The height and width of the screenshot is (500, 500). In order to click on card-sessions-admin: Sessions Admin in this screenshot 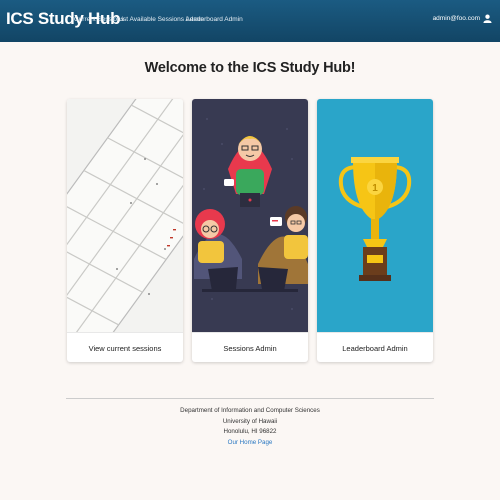, I will do `click(250, 230)`.